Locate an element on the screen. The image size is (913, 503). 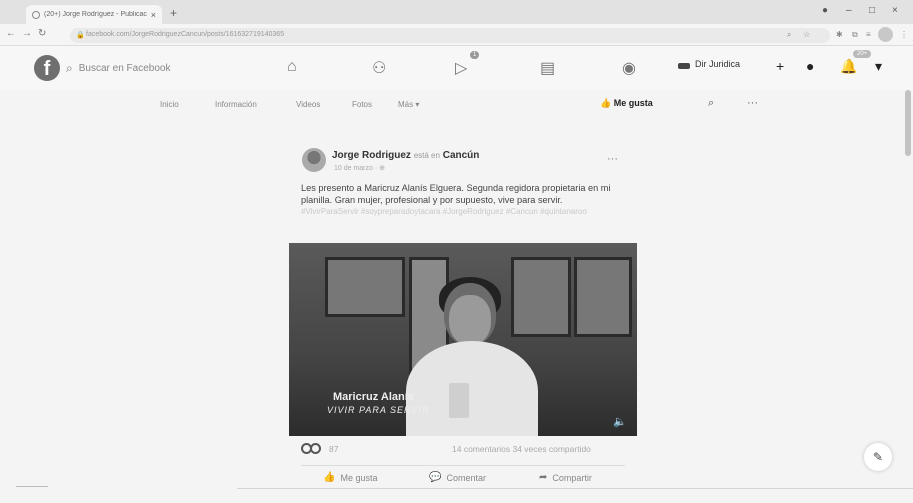
comment-button: 💬 Comentar is located at coordinates (457, 477).